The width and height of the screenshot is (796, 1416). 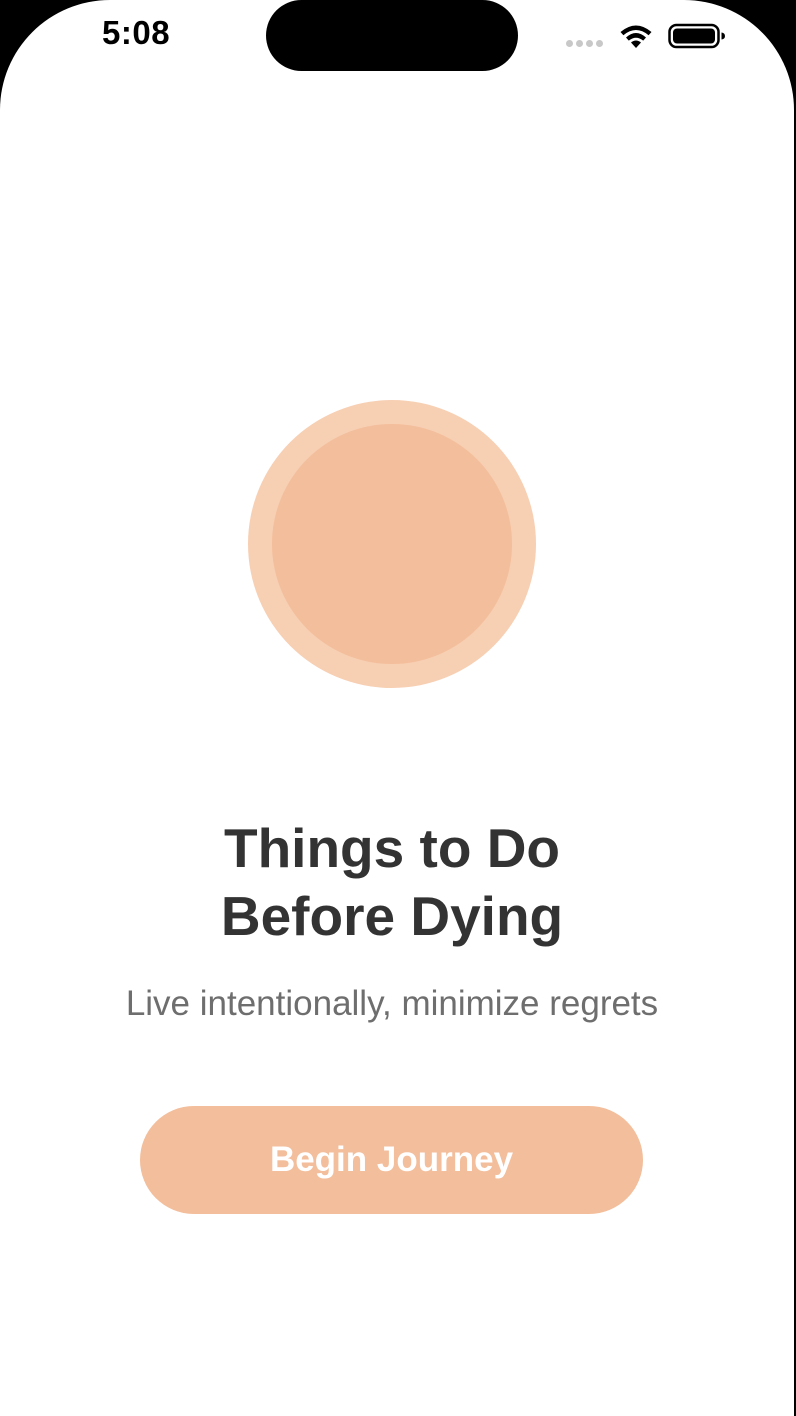 I want to click on page-subtitle: Live intentionally, minimize regrets, so click(x=392, y=1003).